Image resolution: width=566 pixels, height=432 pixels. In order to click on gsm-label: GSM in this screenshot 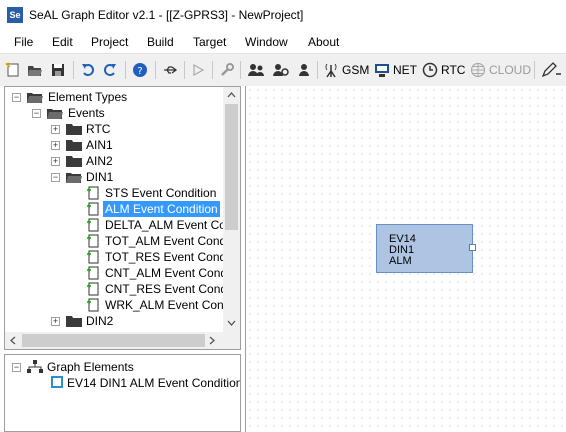, I will do `click(356, 70)`.